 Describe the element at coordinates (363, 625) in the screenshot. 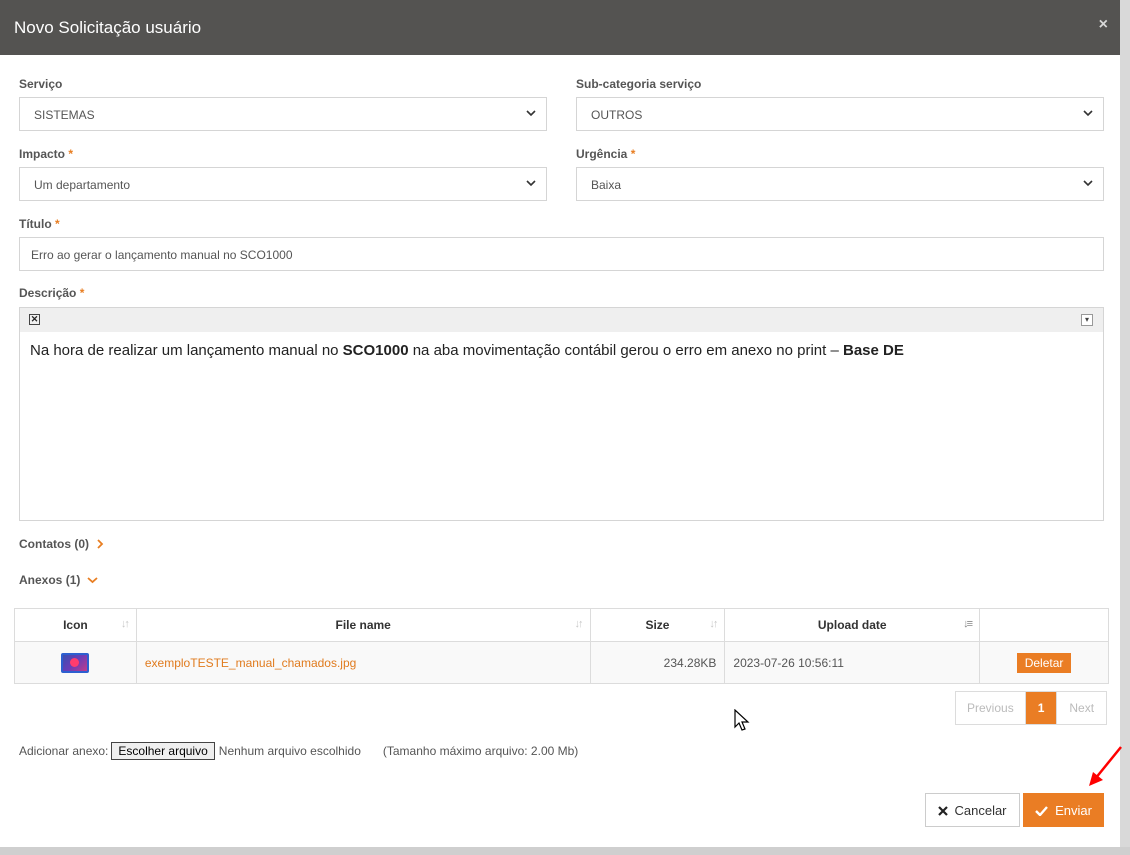

I see `column-header-file-name: File name ↓↑` at that location.